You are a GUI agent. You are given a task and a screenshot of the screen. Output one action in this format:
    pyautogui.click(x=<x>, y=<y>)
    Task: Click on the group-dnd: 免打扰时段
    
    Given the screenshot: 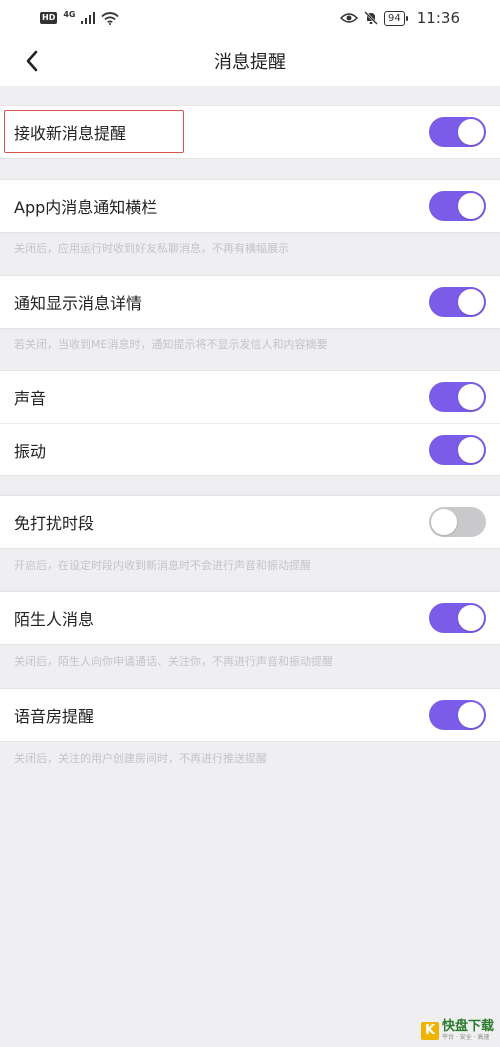 What is the action you would take?
    pyautogui.click(x=250, y=522)
    